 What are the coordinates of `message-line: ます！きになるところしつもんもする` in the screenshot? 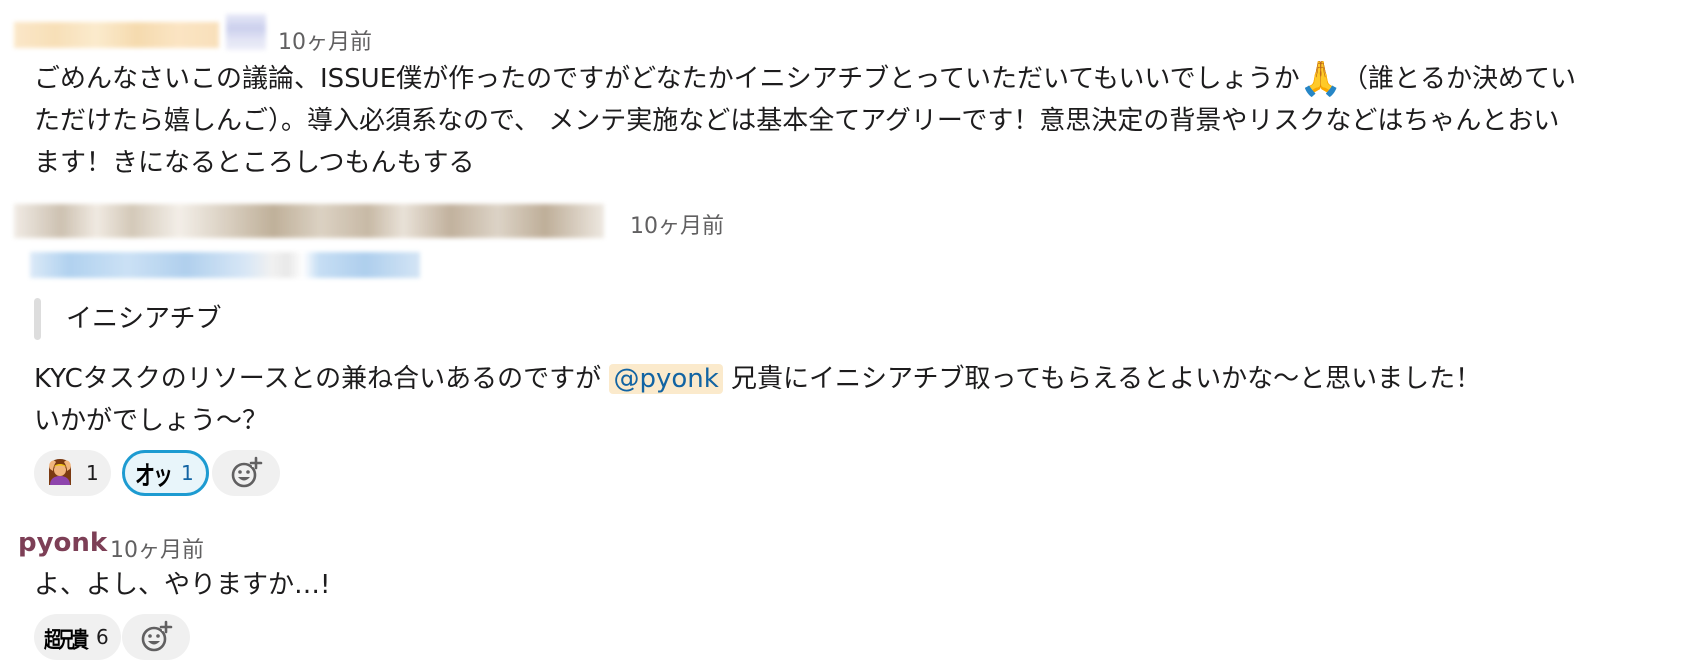 It's located at (254, 163).